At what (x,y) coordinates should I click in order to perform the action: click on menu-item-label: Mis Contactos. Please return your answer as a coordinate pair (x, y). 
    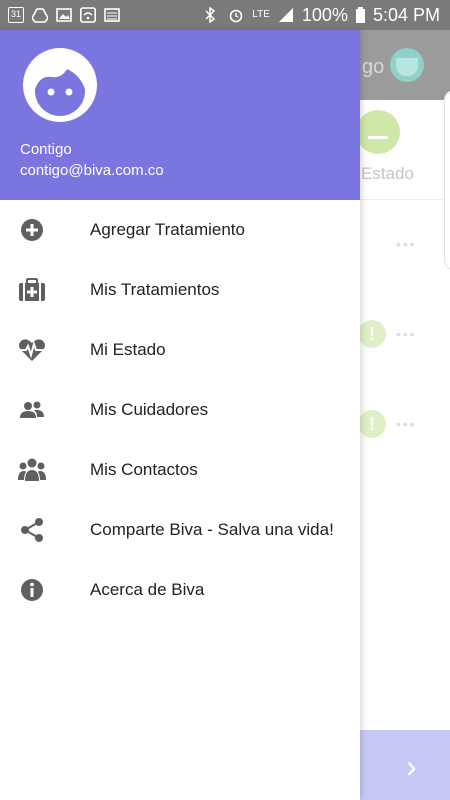
    Looking at the image, I should click on (144, 469).